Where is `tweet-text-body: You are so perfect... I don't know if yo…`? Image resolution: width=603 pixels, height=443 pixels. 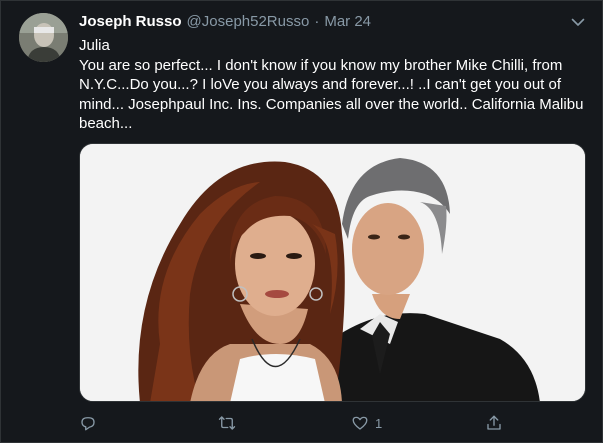 tweet-text-body: You are so perfect... I don't know if yo… is located at coordinates (331, 94).